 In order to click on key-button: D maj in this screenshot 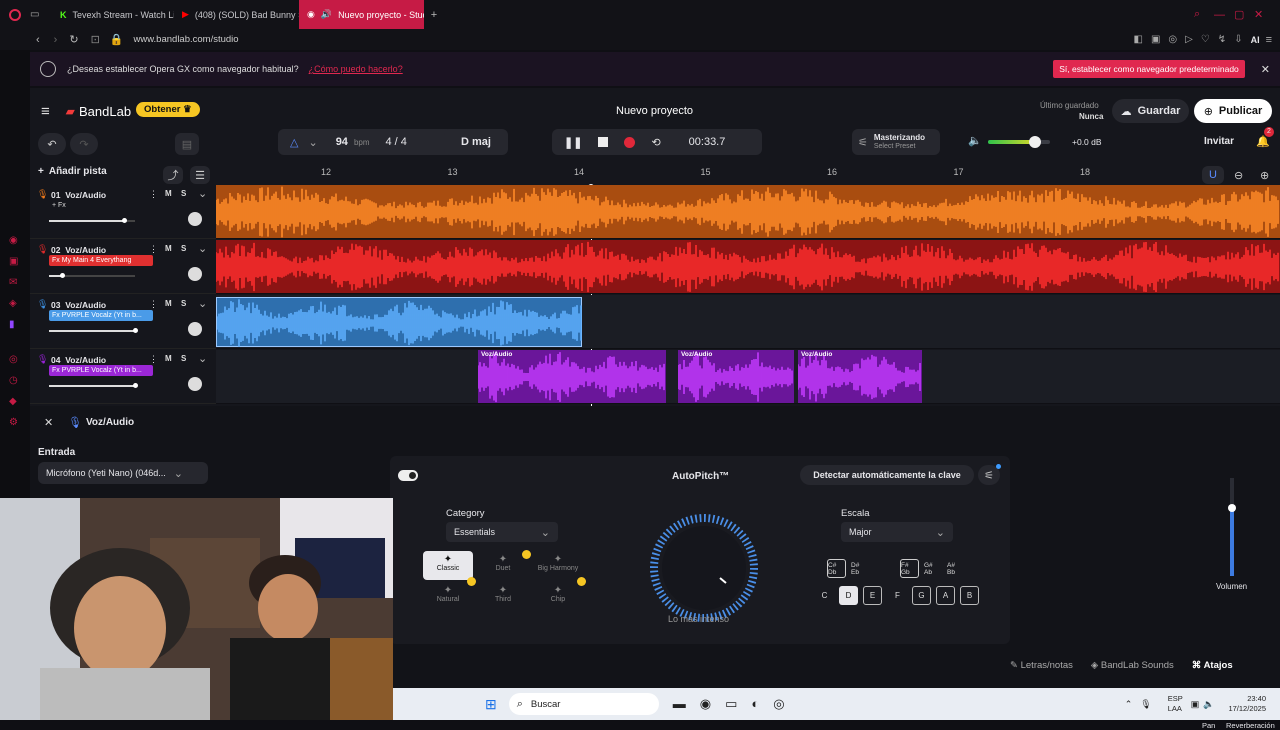, I will do `click(476, 142)`.